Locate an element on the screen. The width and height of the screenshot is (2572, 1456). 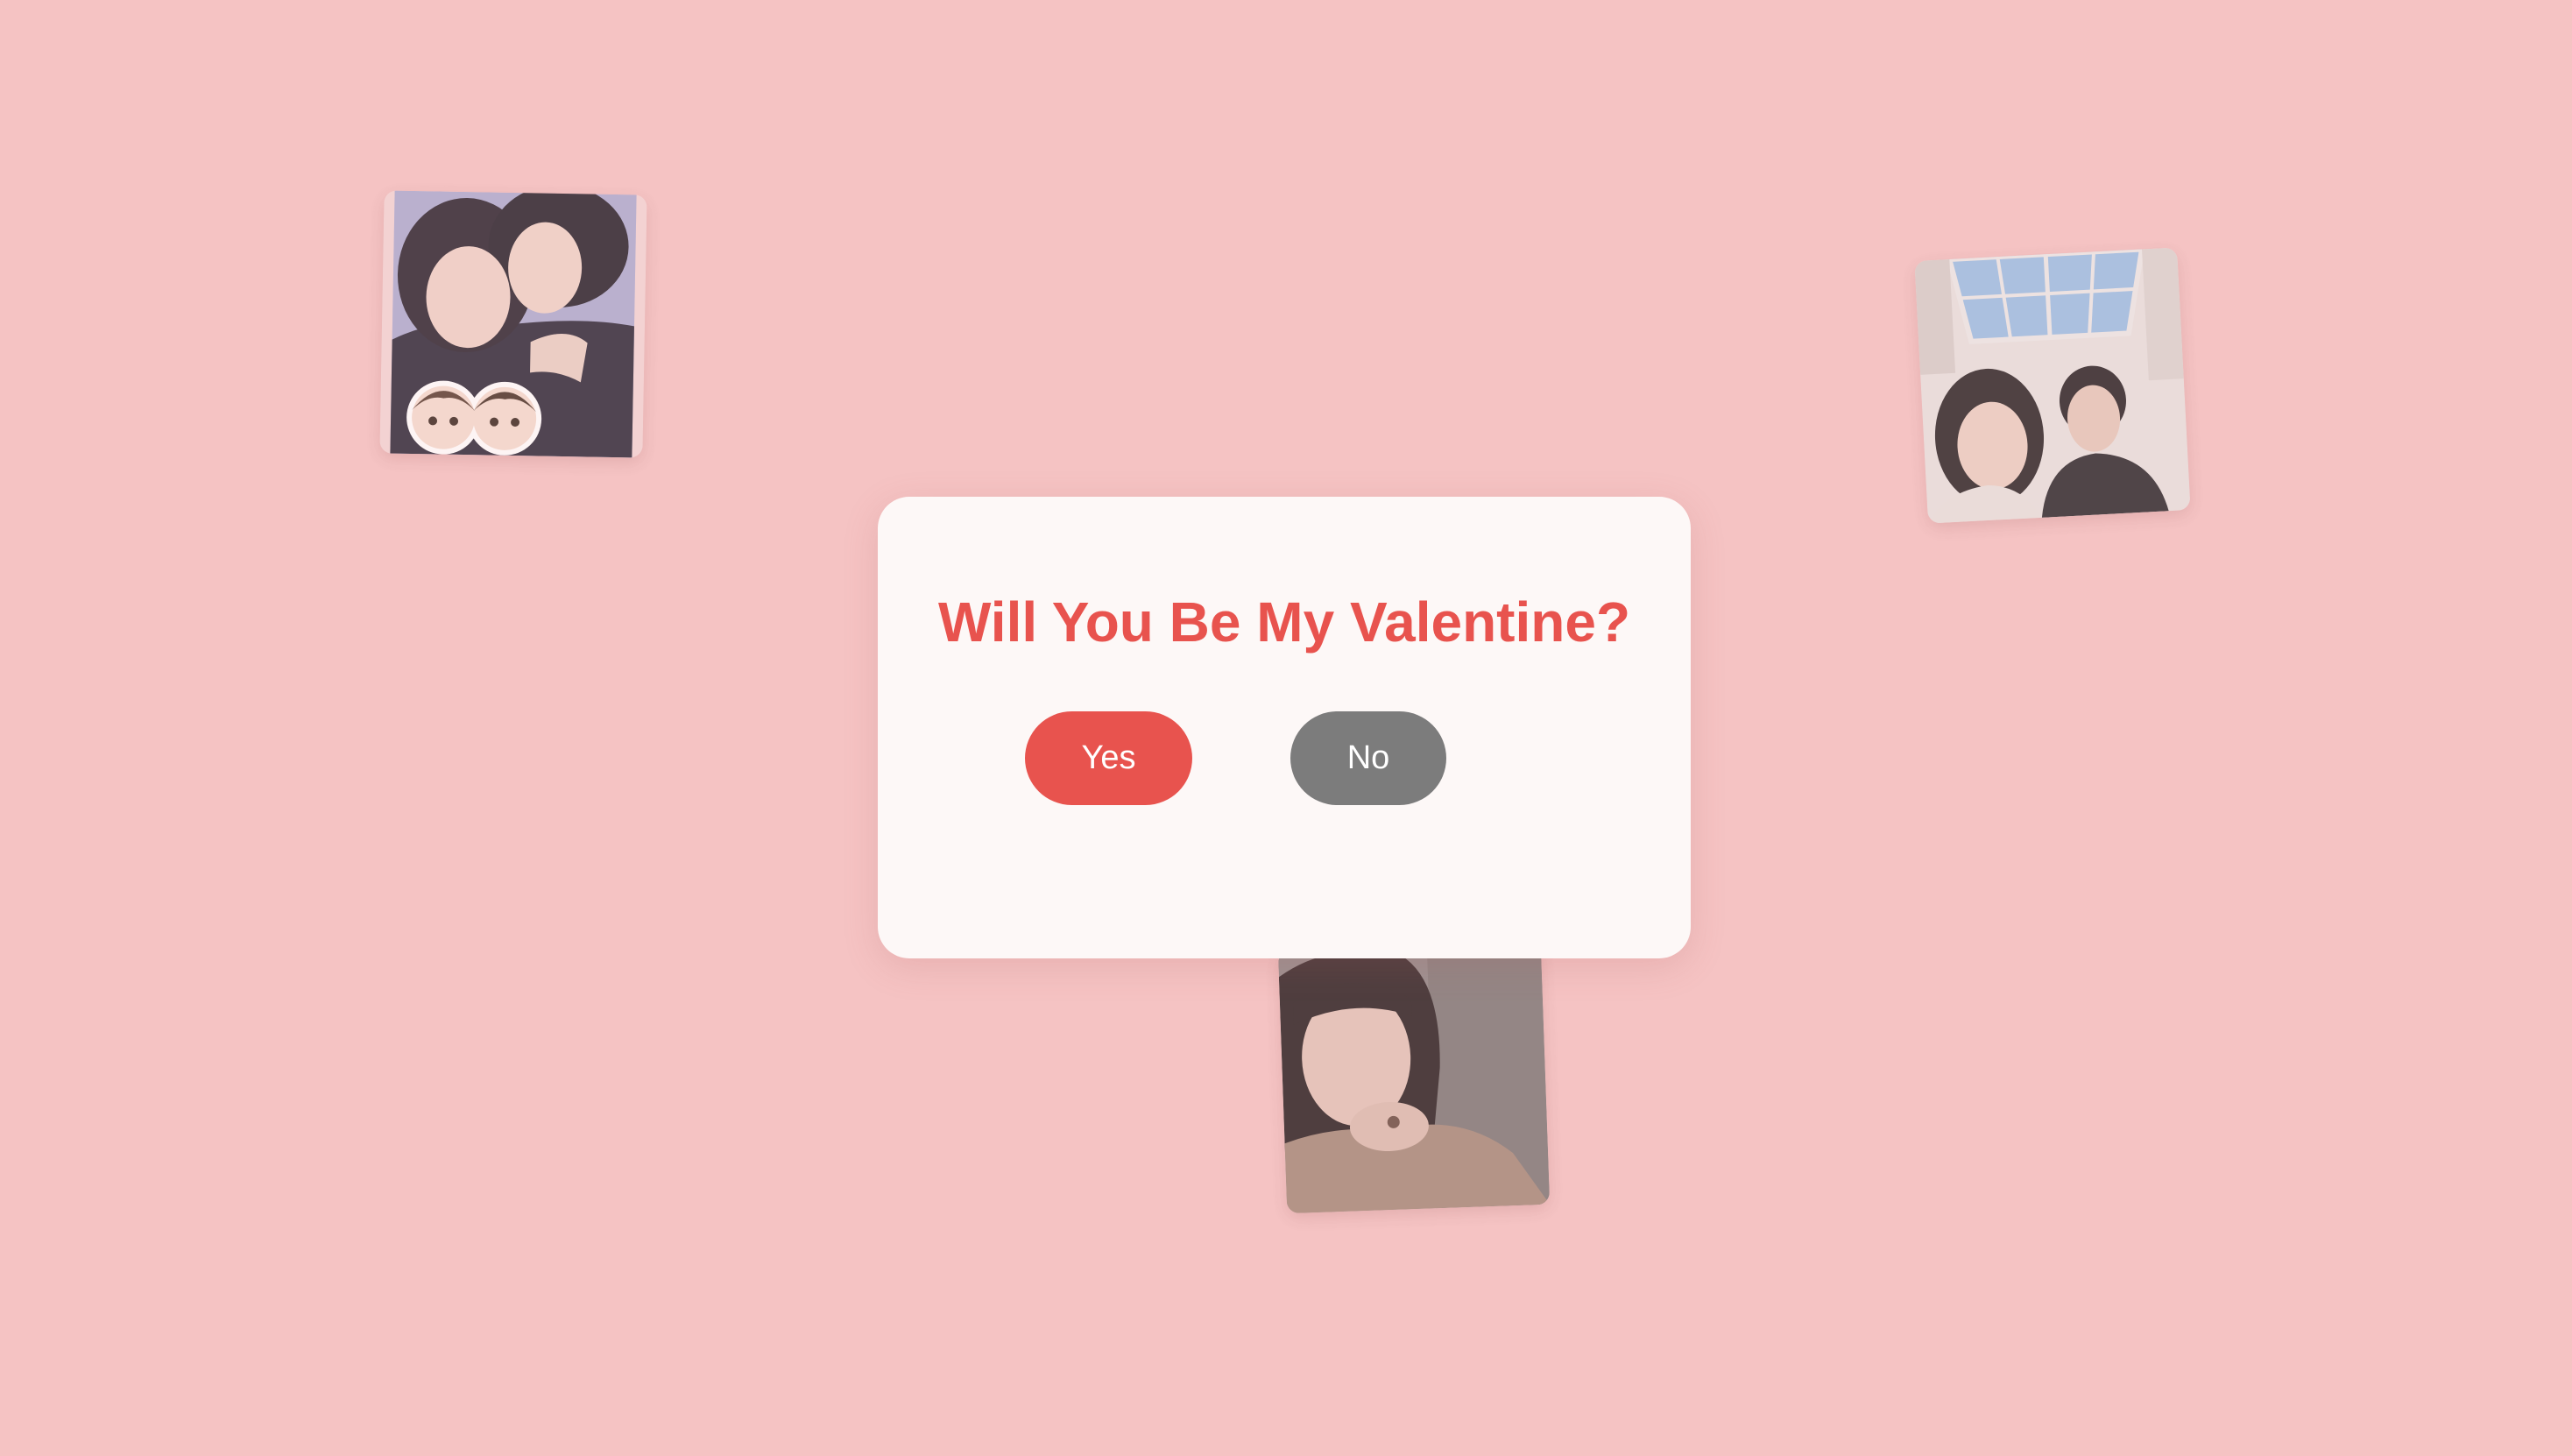
no-button: No is located at coordinates (1368, 758).